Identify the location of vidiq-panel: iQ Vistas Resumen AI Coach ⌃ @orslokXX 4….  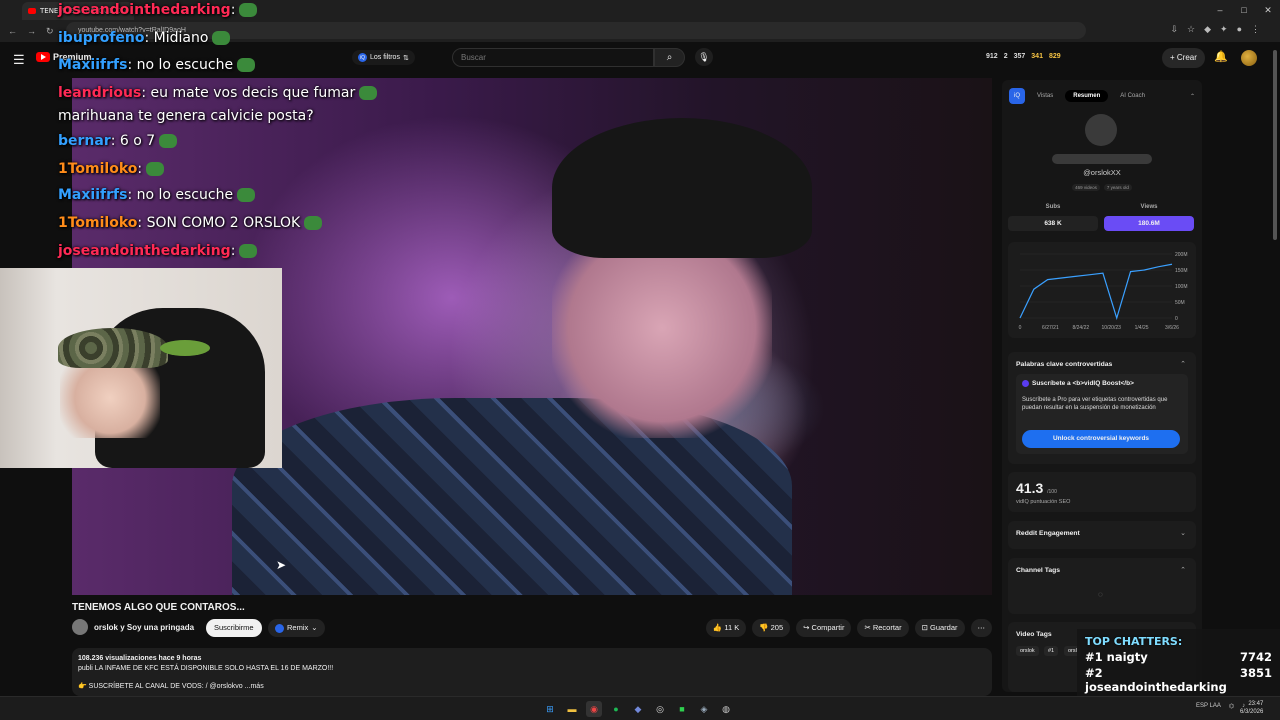
(1102, 386).